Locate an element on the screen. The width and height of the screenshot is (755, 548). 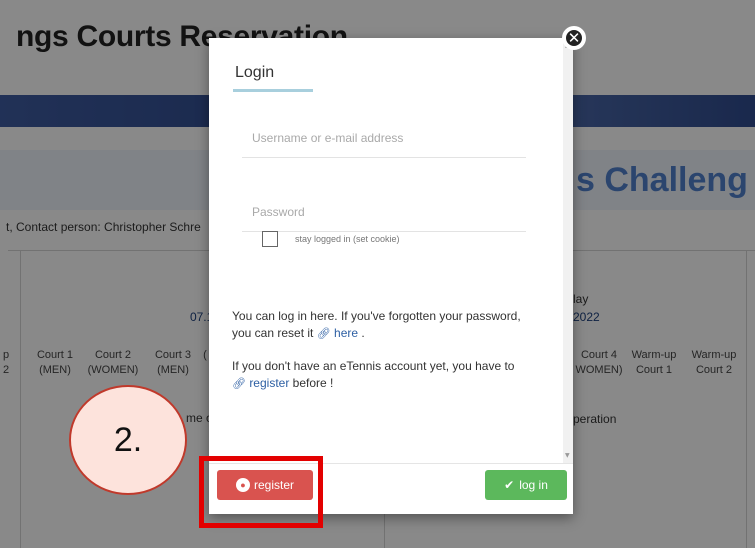
login-button: ✔ log in is located at coordinates (526, 485).